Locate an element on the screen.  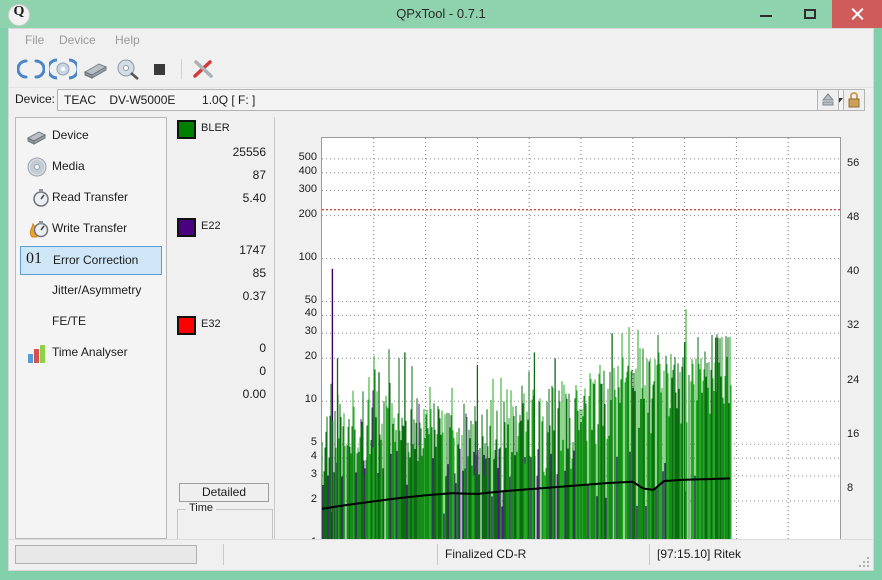
sidebar-item-label: Read Transfer is located at coordinates (90, 197).